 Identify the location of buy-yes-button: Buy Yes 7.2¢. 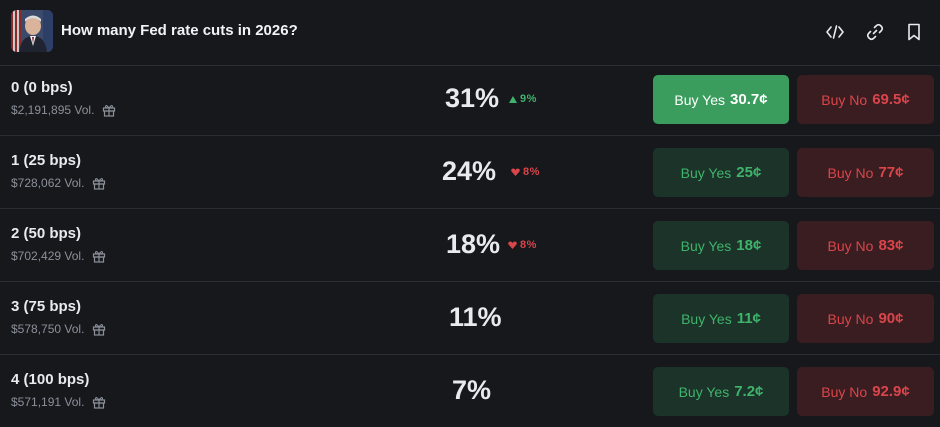
(721, 391).